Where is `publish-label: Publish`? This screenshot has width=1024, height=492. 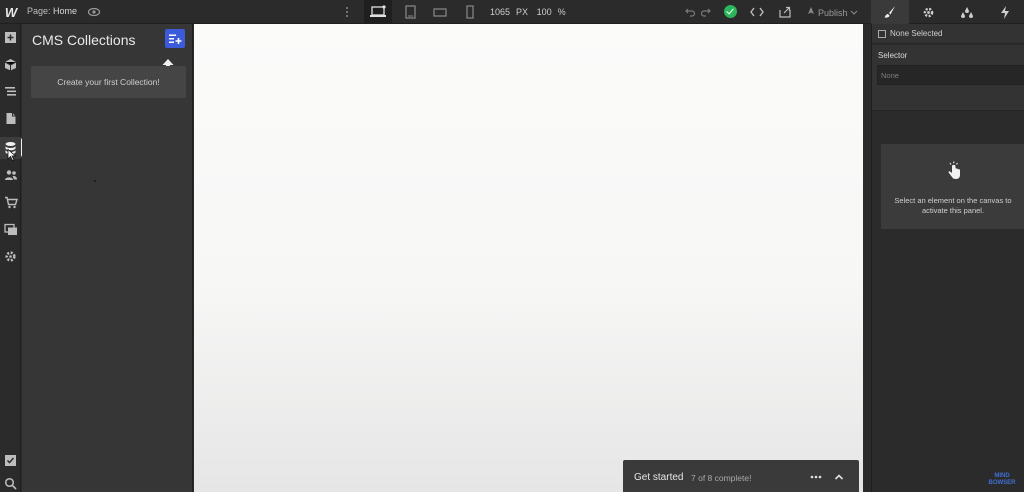 publish-label: Publish is located at coordinates (833, 13).